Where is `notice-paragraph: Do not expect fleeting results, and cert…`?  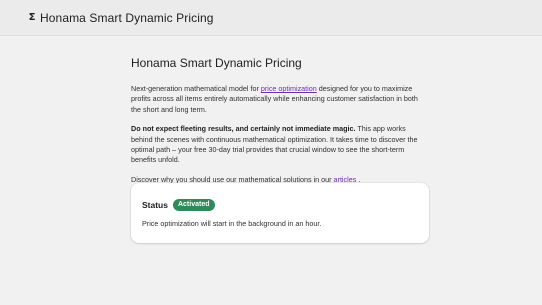
notice-paragraph: Do not expect fleeting results, and cert… is located at coordinates (276, 145).